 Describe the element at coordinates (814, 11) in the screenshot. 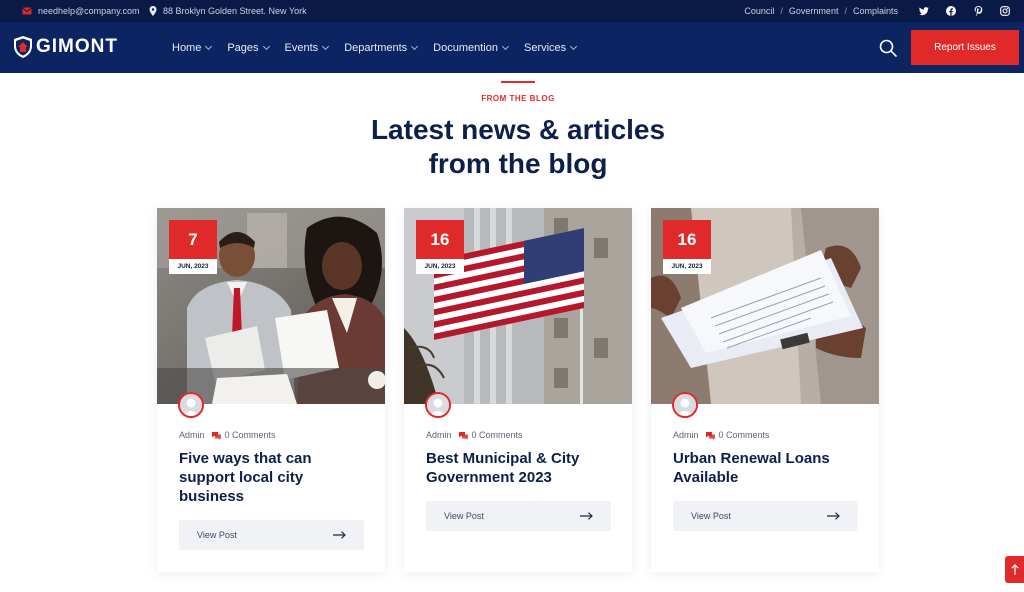

I see `top-link-government: Government` at that location.